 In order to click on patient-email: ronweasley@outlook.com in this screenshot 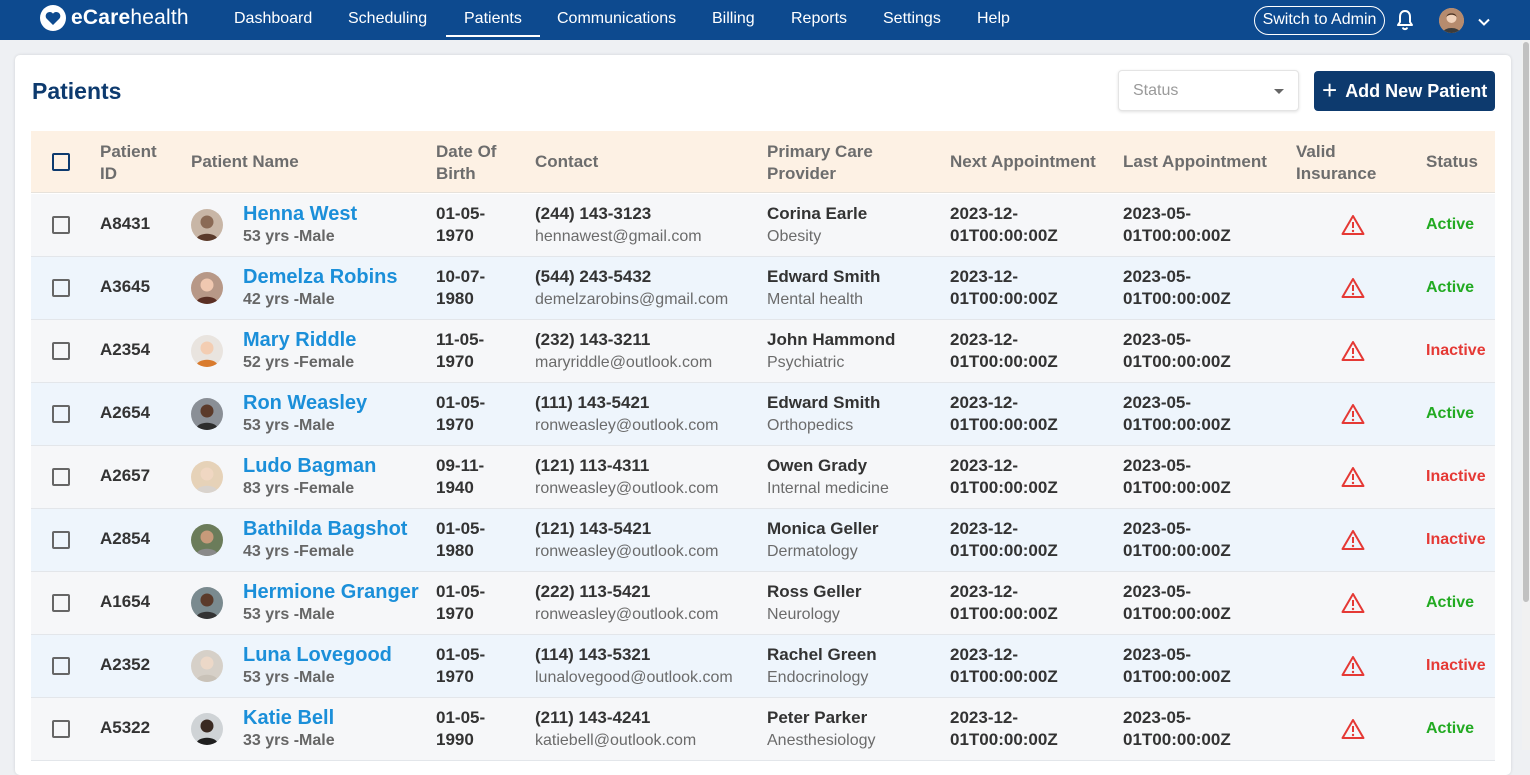, I will do `click(627, 488)`.